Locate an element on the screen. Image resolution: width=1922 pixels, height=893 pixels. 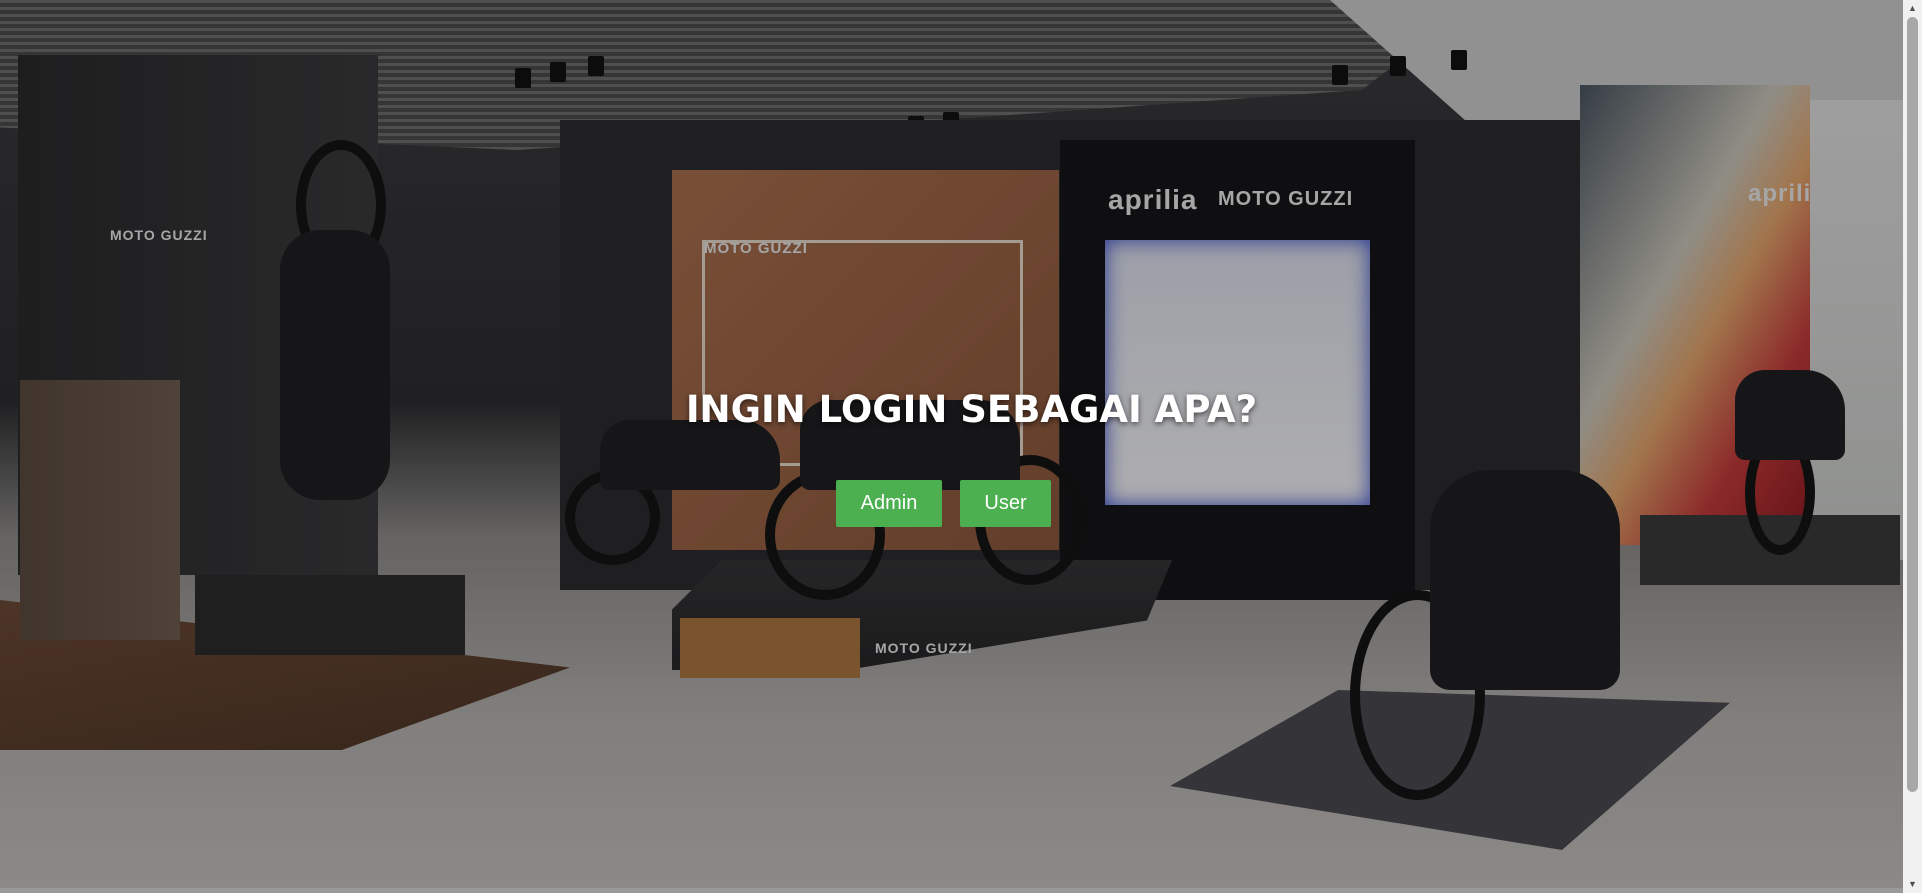
admin-button: Admin is located at coordinates (889, 503).